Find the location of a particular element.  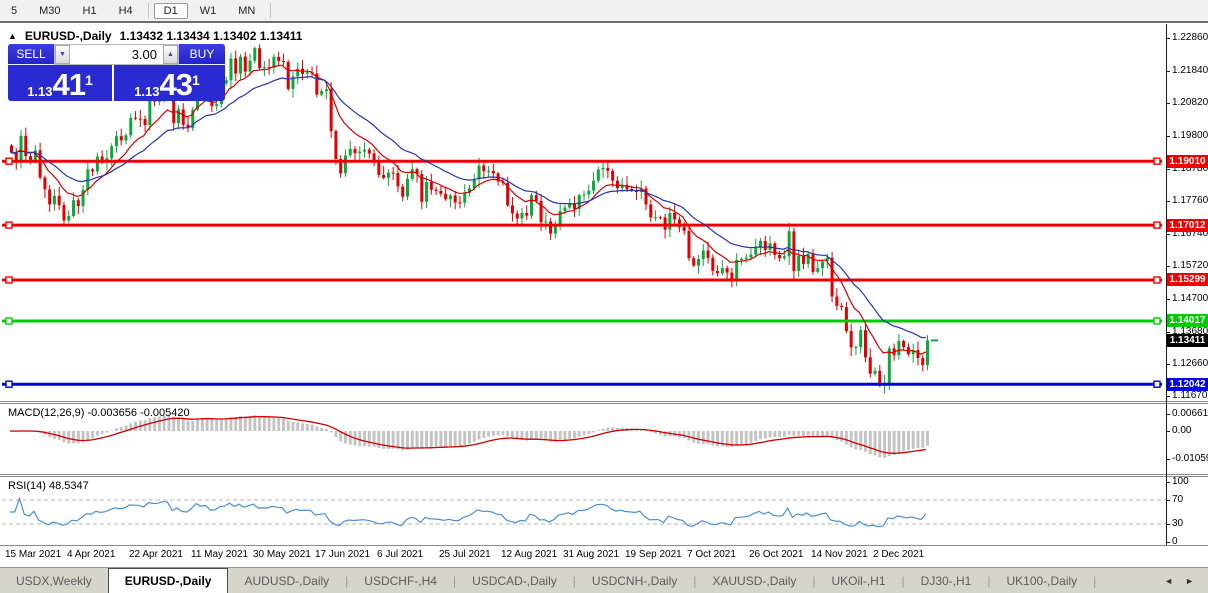

macd-axis-label: 0.00 is located at coordinates (1182, 430).